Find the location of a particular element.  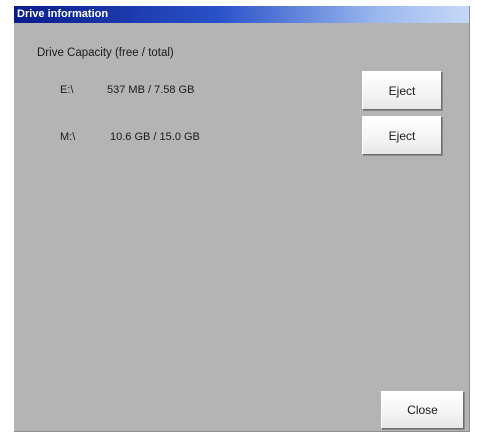

drive-letter-m: M:\ is located at coordinates (68, 137).